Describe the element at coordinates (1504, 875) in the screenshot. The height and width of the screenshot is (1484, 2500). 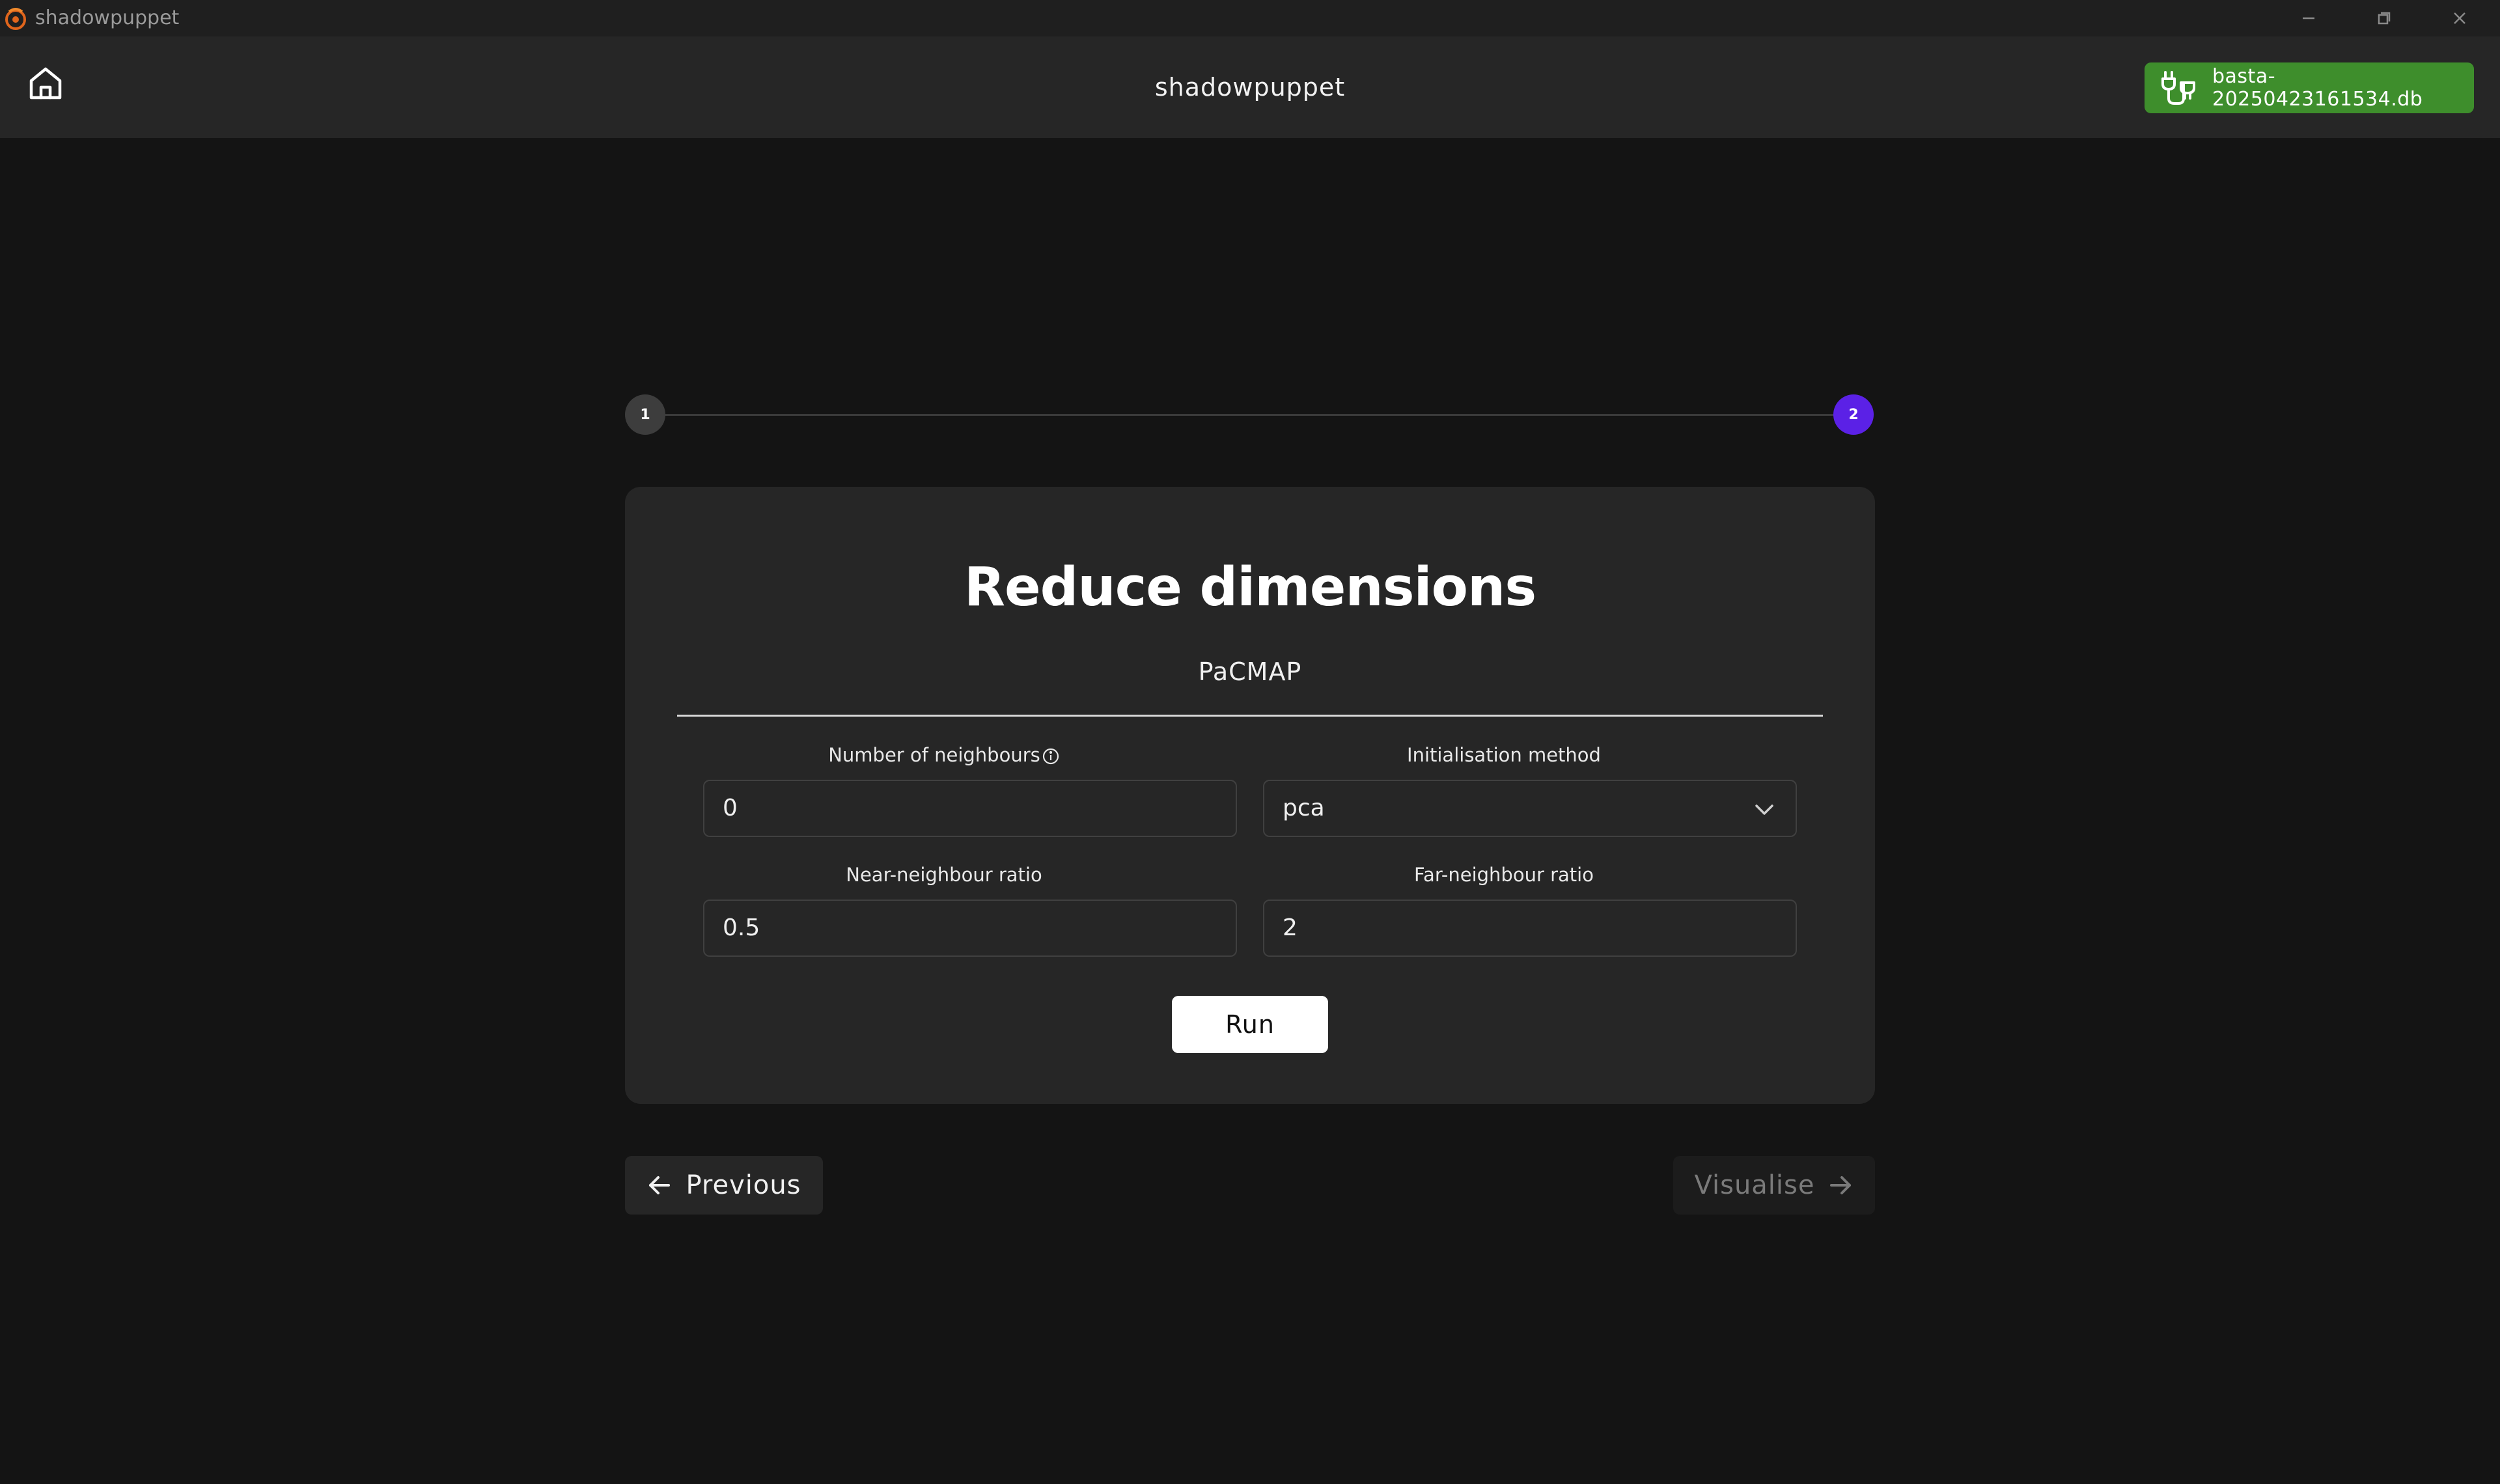
I see `far-ratio-label: Far-neighbour ratio` at that location.